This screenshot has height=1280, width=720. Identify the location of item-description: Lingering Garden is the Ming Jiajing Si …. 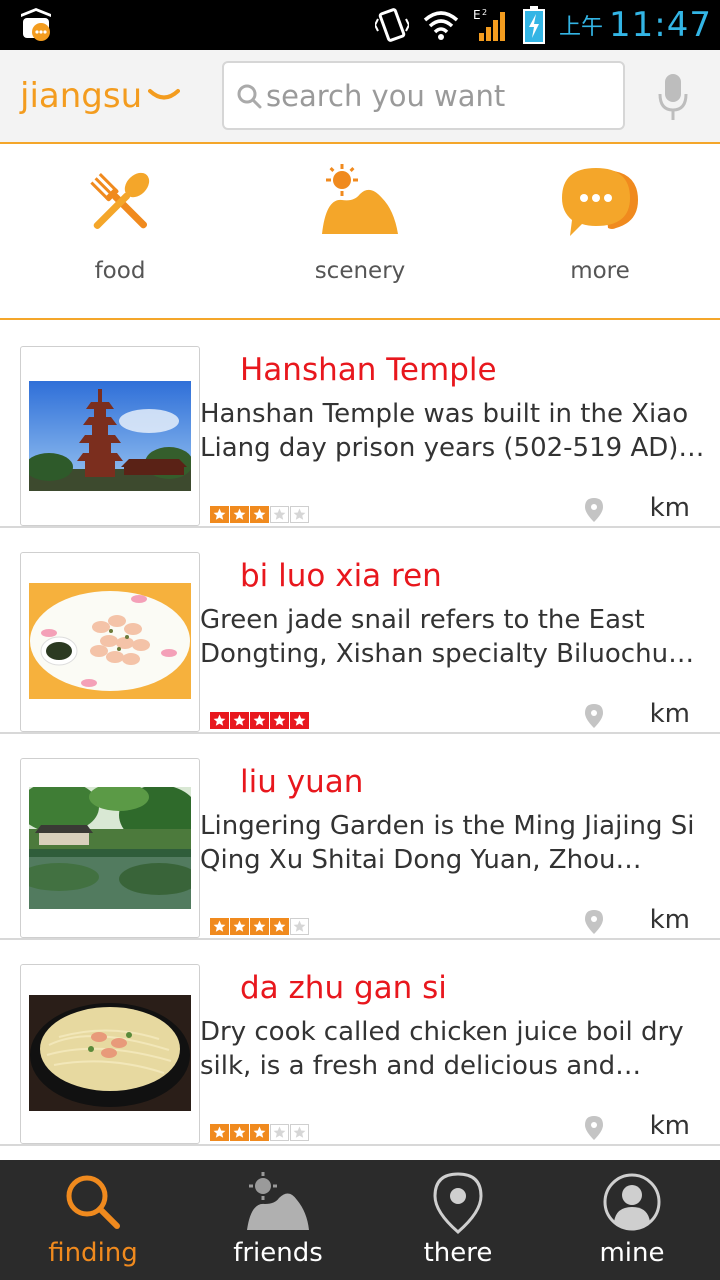
(447, 843).